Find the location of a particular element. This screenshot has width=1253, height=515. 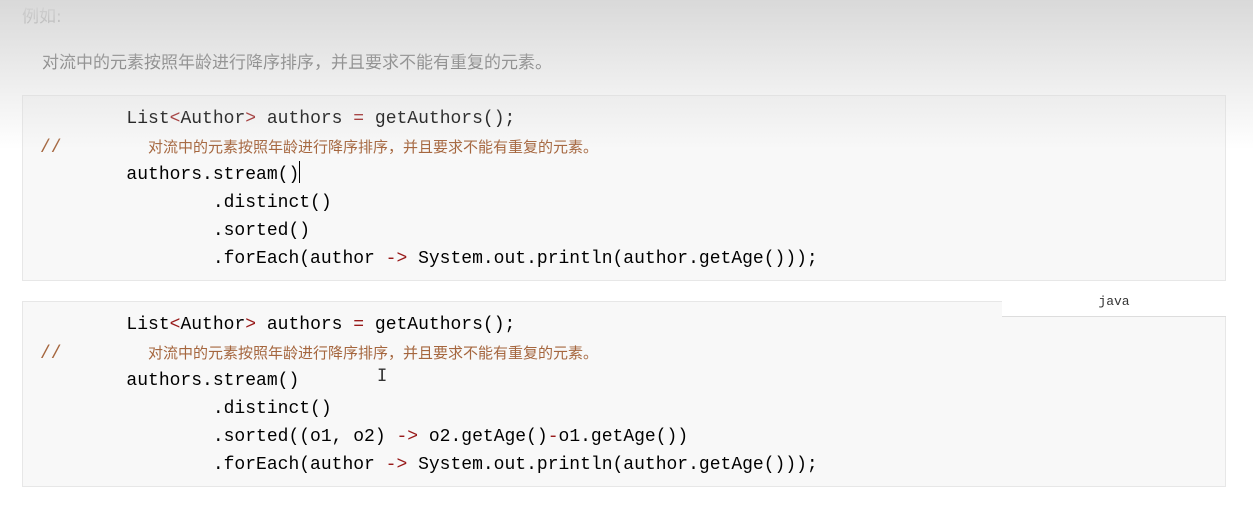

code-token: .sorted((o1, o2) is located at coordinates (218, 437).